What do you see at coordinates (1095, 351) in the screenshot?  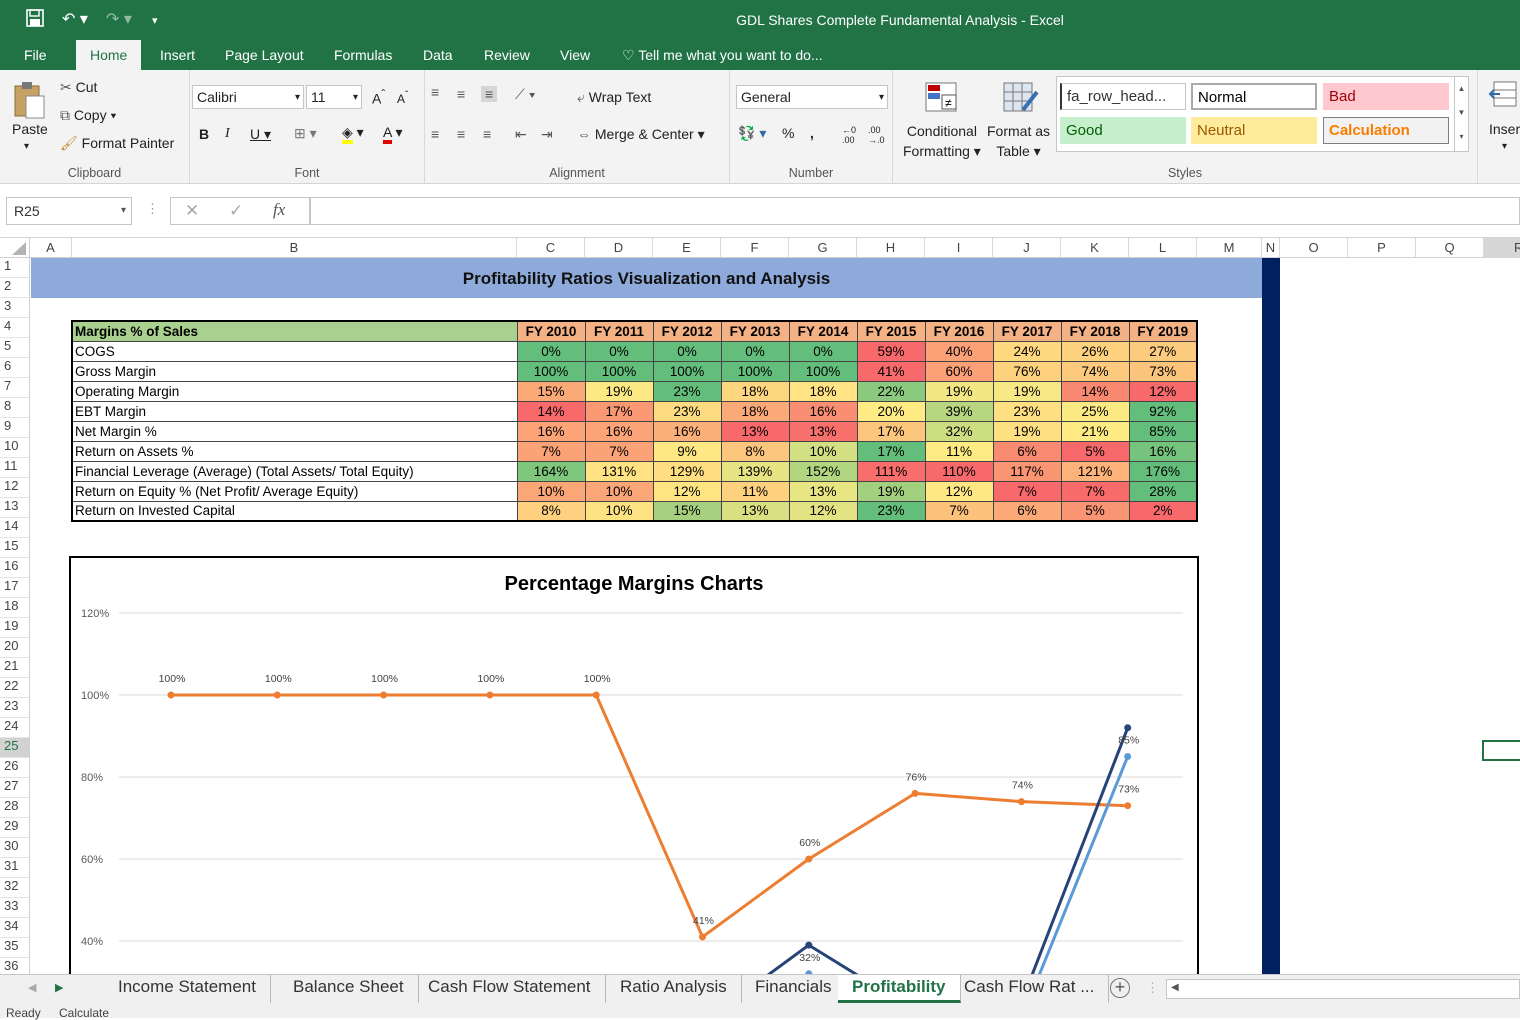 I see `value-cell: 26%` at bounding box center [1095, 351].